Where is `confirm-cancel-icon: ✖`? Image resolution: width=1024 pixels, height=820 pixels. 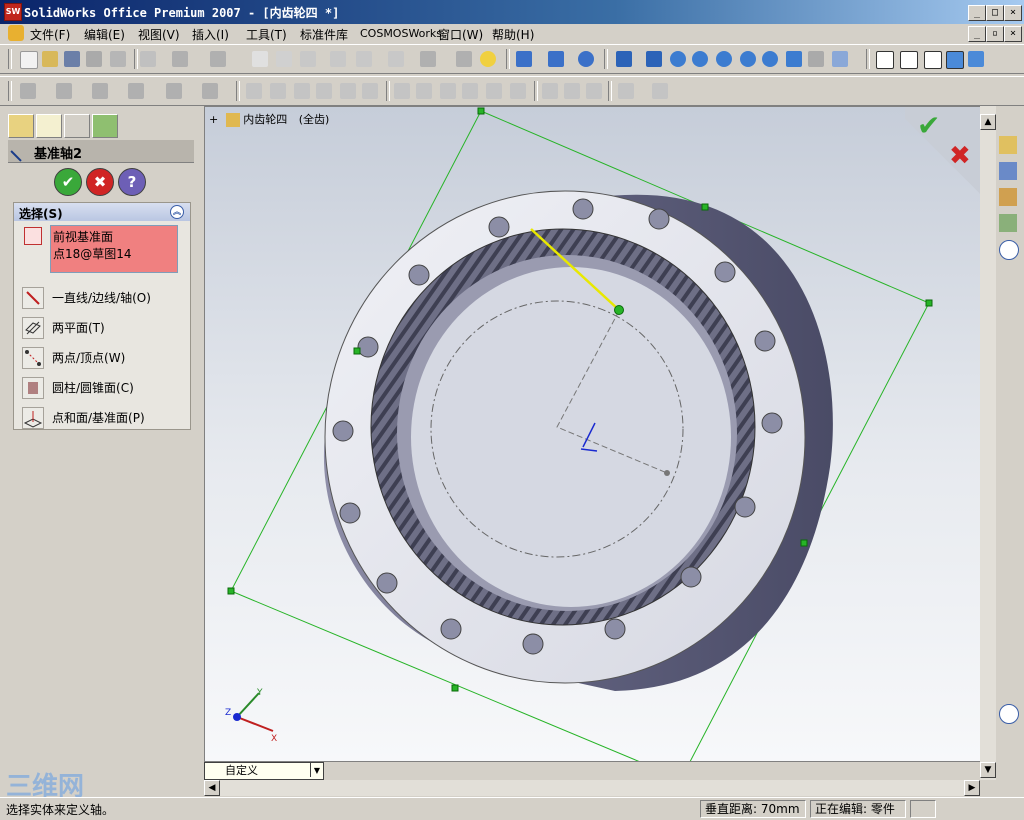 confirm-cancel-icon: ✖ is located at coordinates (960, 156).